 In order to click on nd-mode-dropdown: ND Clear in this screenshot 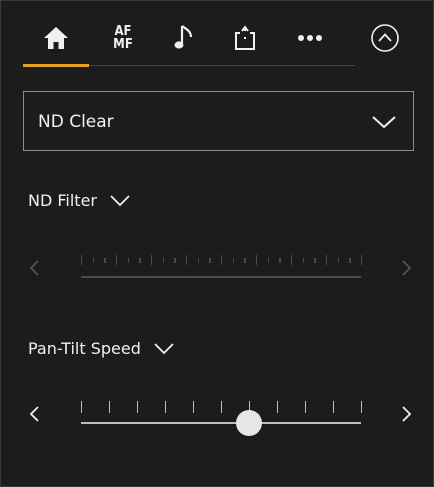, I will do `click(218, 121)`.